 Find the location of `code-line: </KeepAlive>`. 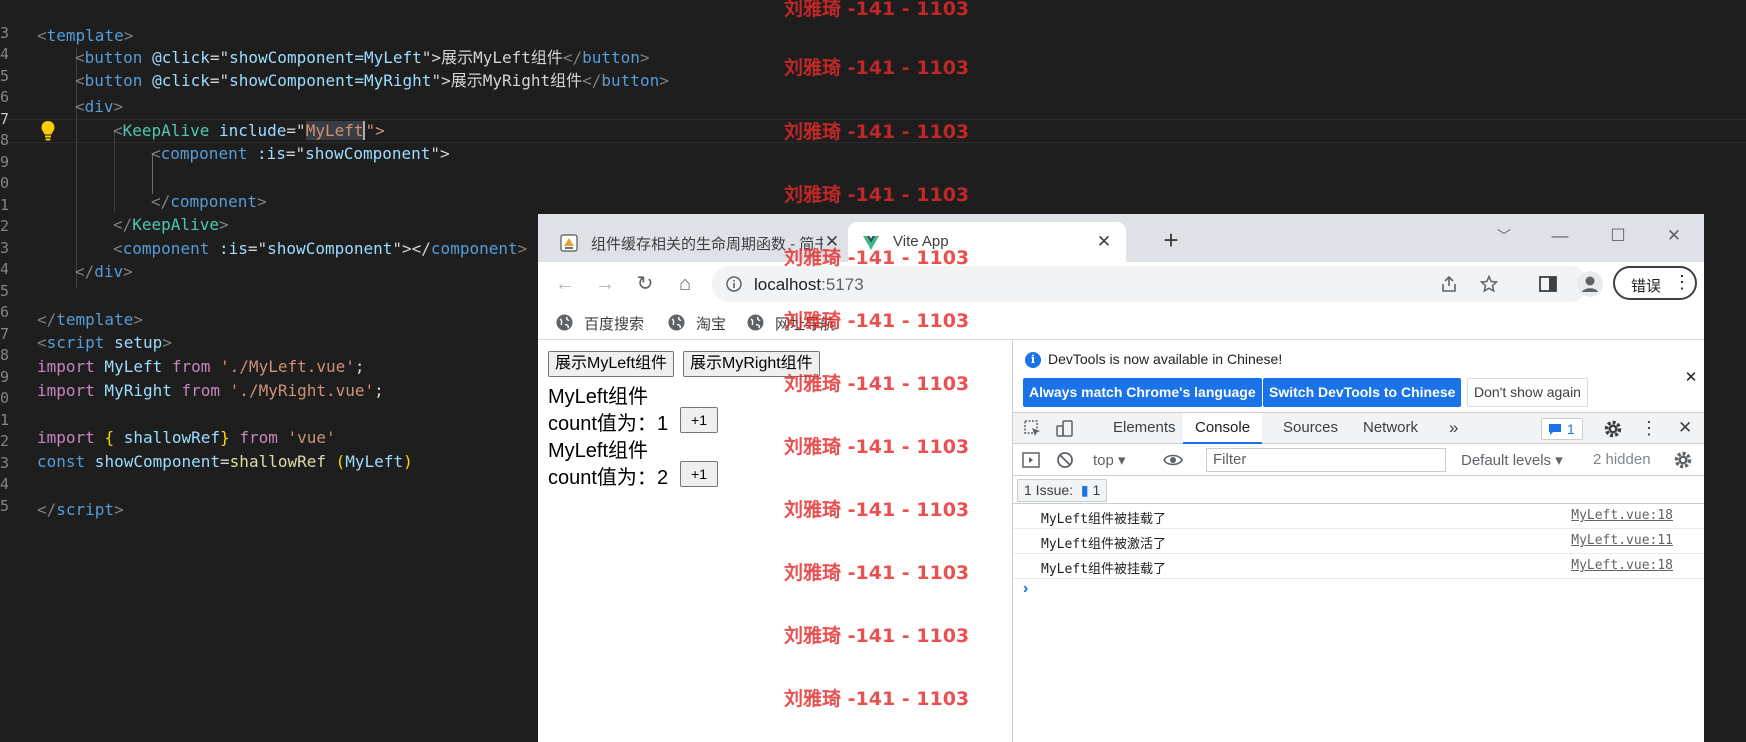

code-line: </KeepAlive> is located at coordinates (171, 224).